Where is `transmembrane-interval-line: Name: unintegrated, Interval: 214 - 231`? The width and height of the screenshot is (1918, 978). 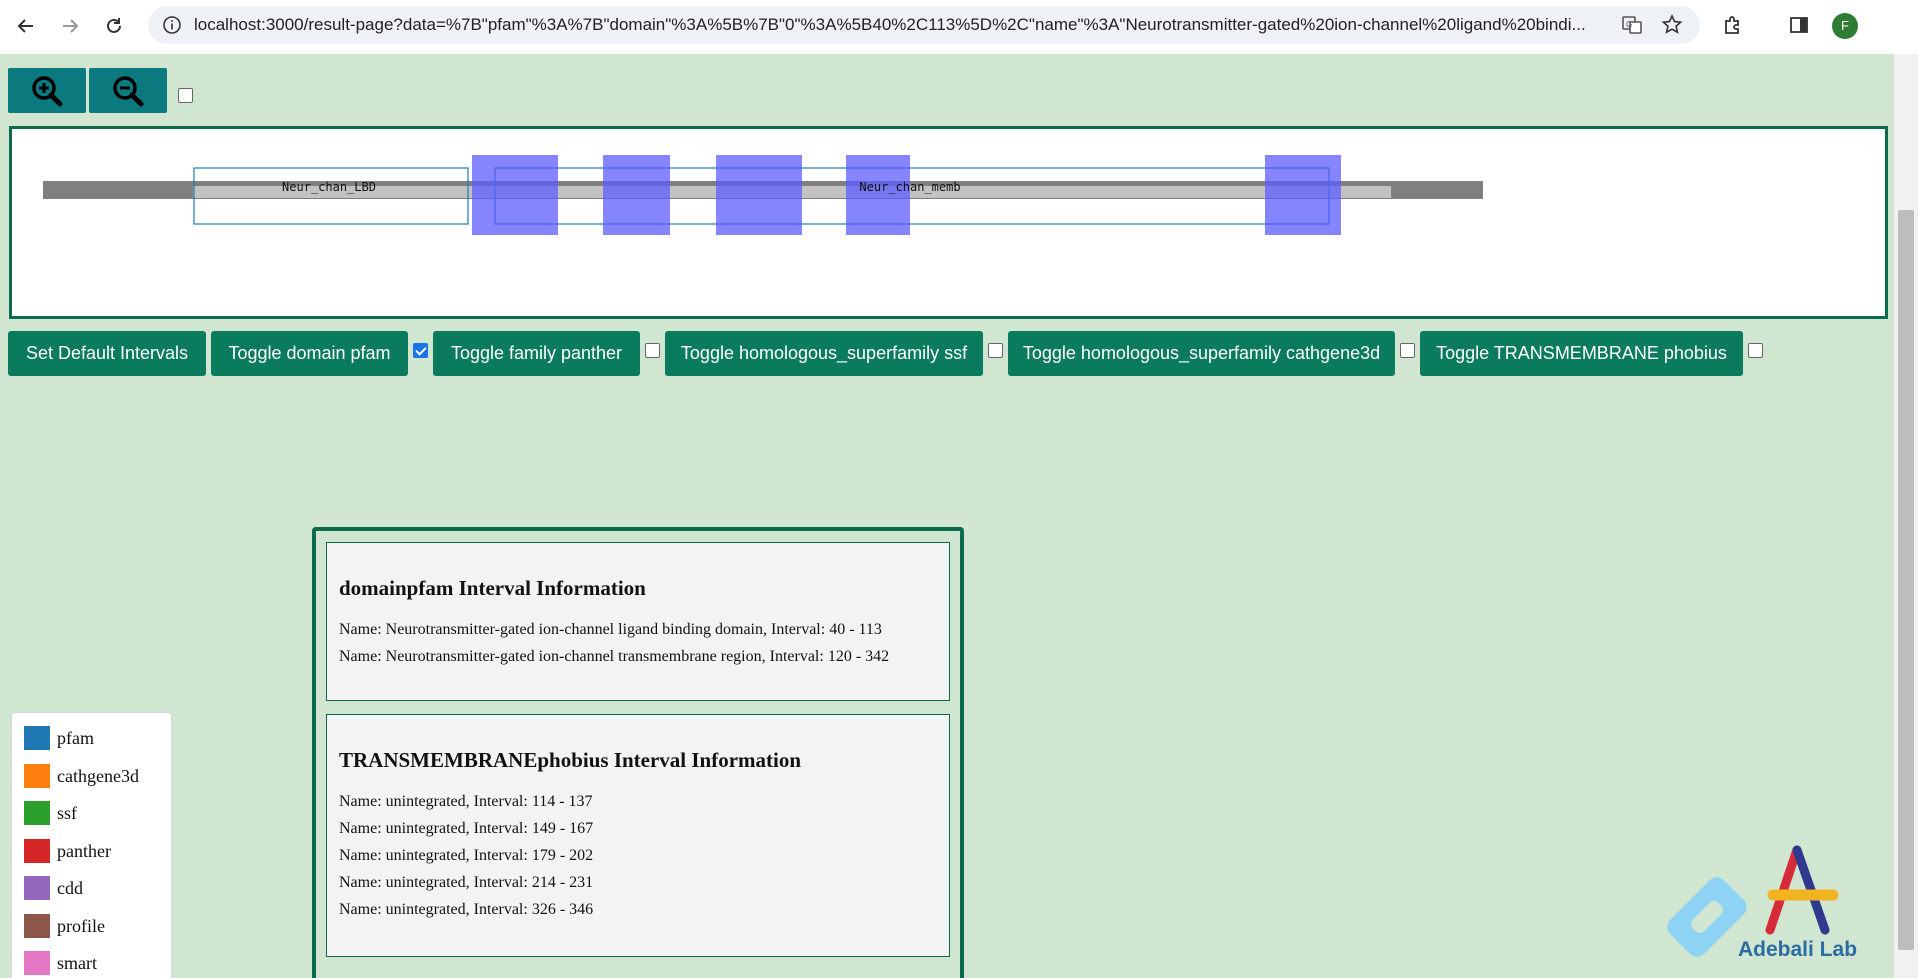
transmembrane-interval-line: Name: unintegrated, Interval: 214 - 231 is located at coordinates (466, 882).